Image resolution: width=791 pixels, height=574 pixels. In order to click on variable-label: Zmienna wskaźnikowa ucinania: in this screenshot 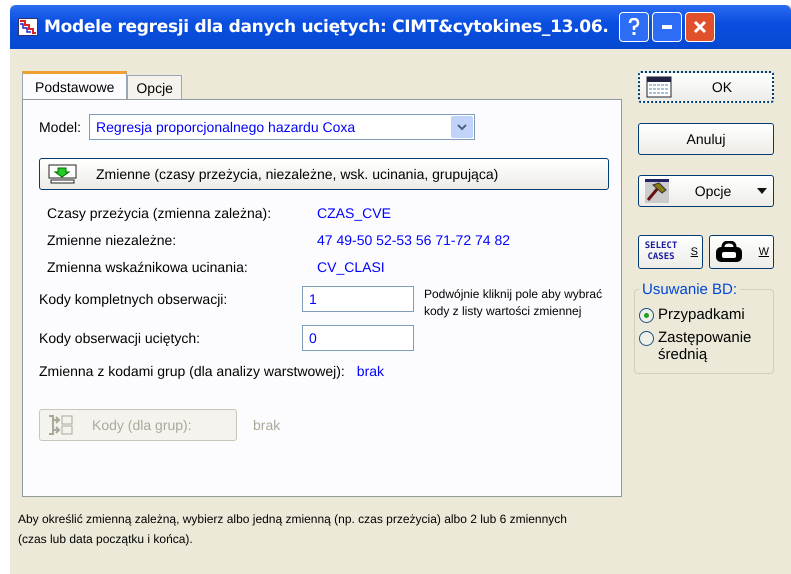, I will do `click(148, 267)`.